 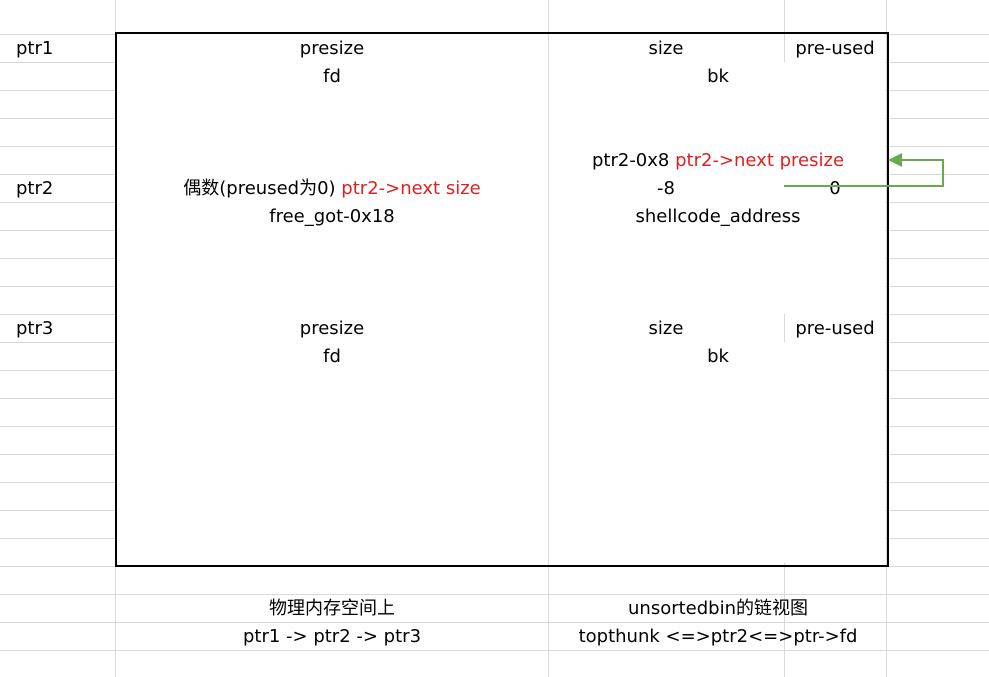 I want to click on chunk1-fd: fd, so click(x=332, y=76).